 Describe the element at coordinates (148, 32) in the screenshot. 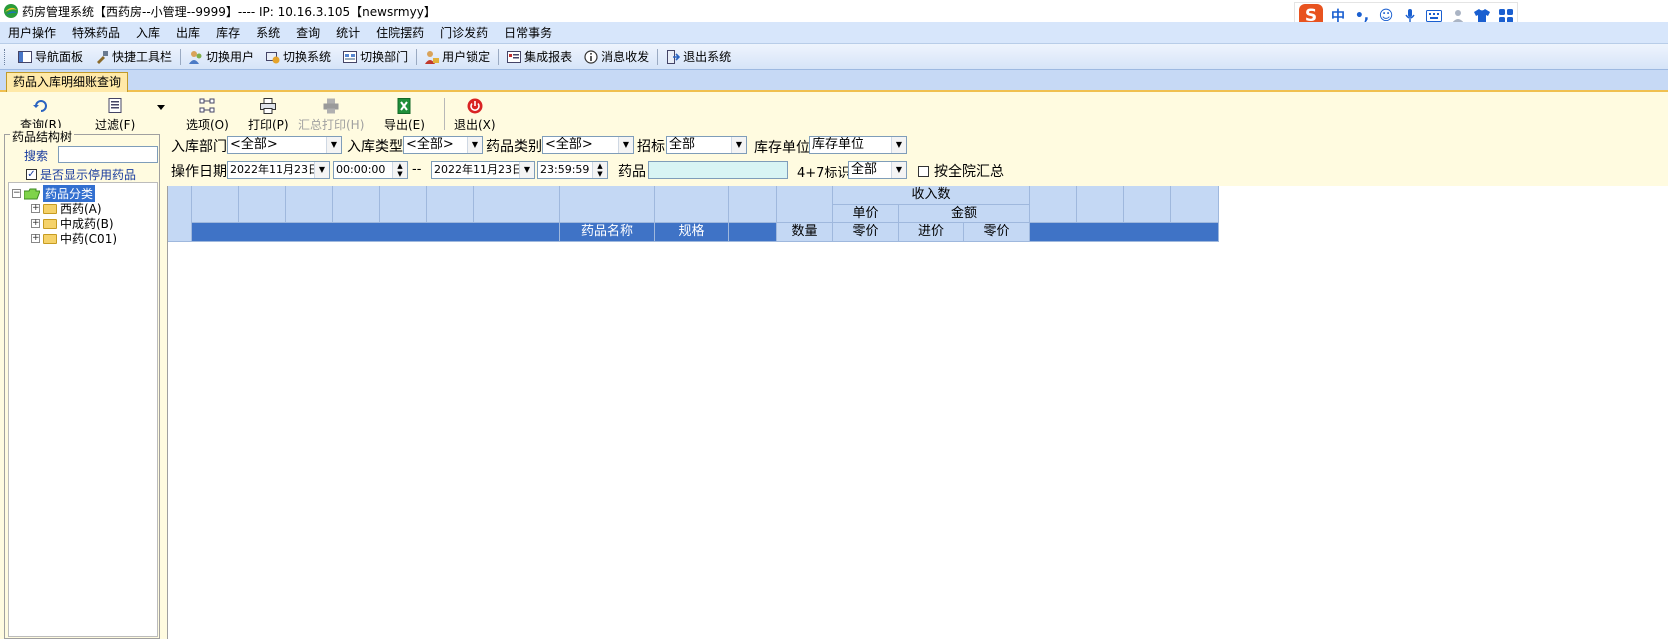

I see `menu-stock-in: 入库` at that location.